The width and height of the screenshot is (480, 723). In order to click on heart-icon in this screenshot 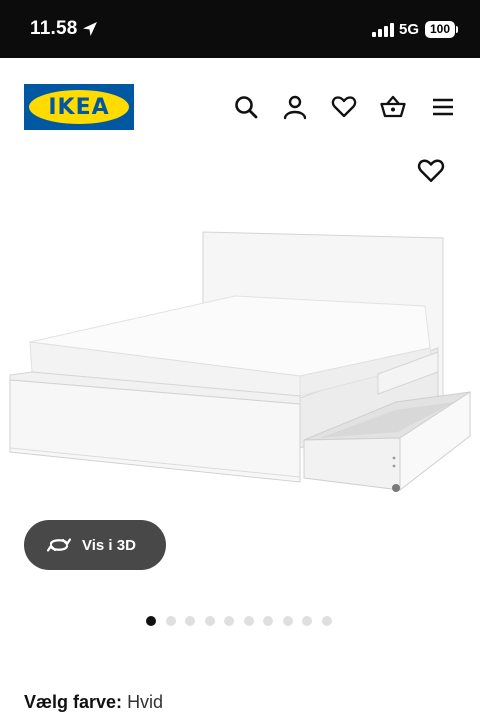, I will do `click(344, 107)`.